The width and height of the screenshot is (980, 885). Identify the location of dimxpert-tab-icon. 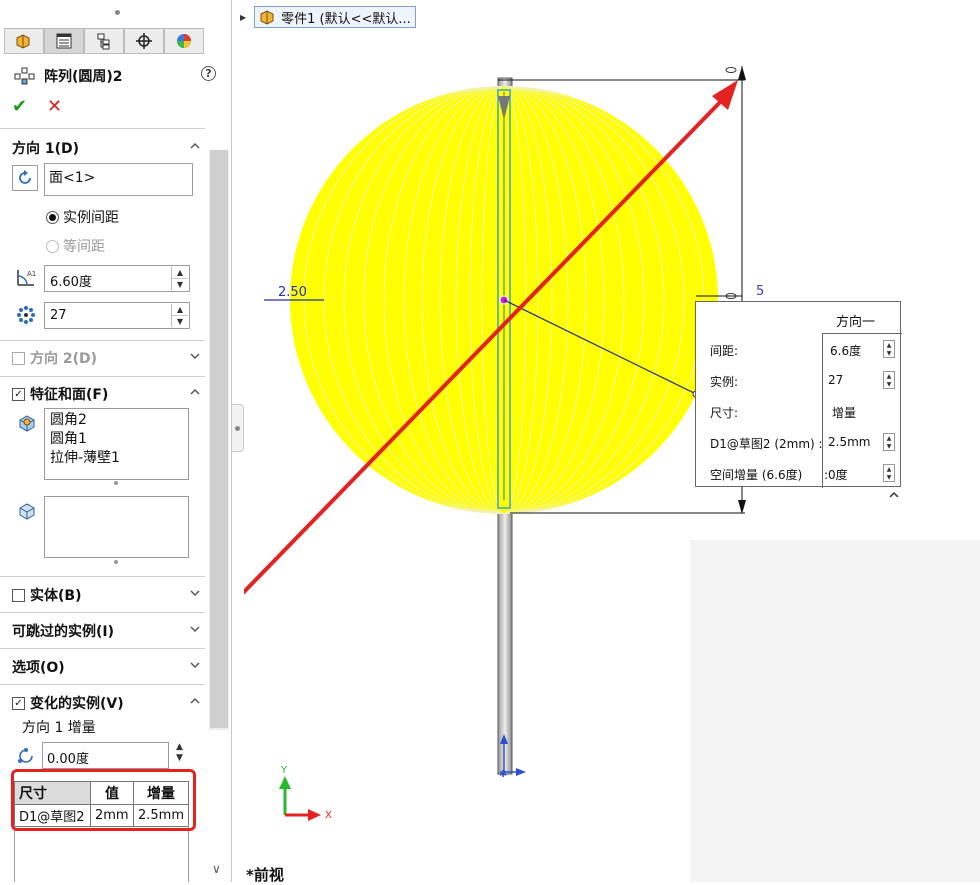
(144, 41).